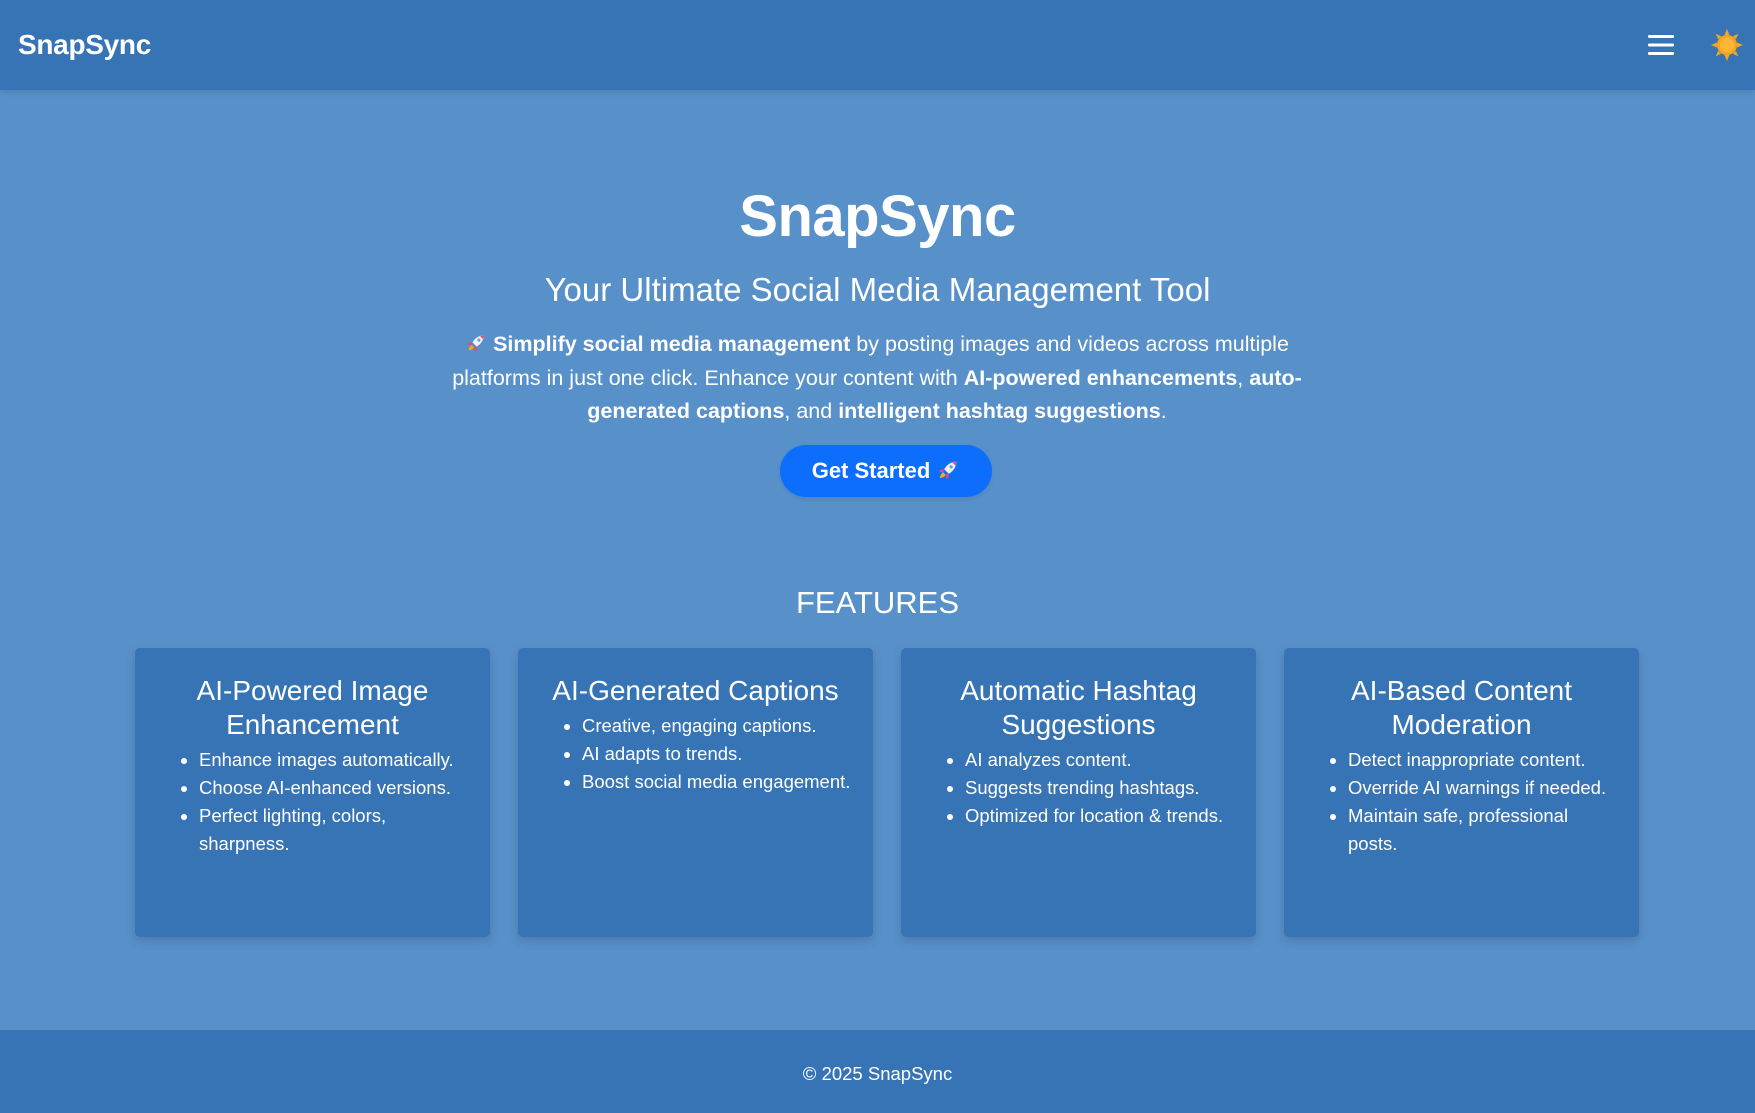 The height and width of the screenshot is (1113, 1755). Describe the element at coordinates (999, 411) in the screenshot. I see `desc-strong-hashtags: intelligent hashtag suggestions` at that location.